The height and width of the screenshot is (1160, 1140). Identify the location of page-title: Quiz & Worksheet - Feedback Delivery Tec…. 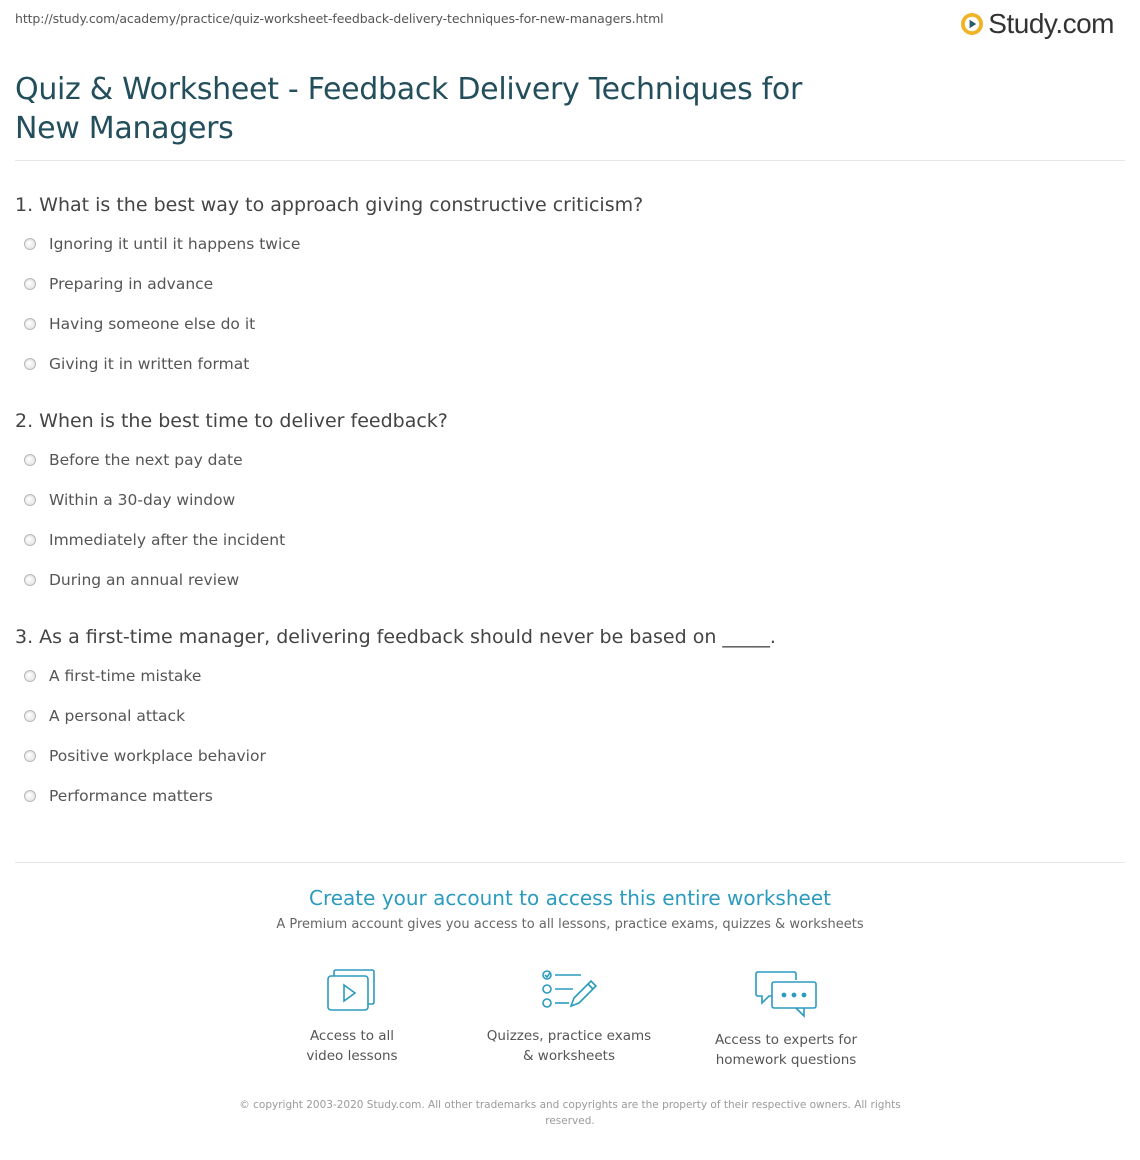
(408, 109).